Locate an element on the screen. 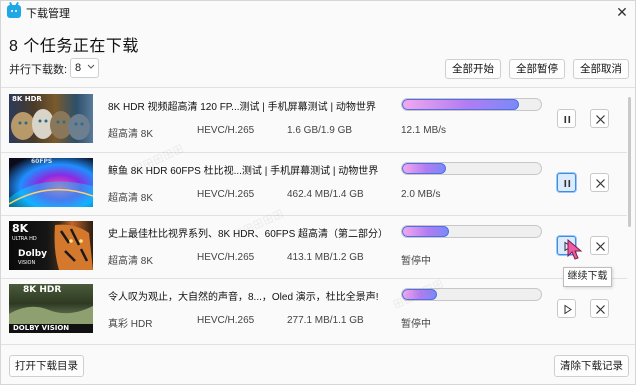  concurrency-select: 8 is located at coordinates (84, 68).